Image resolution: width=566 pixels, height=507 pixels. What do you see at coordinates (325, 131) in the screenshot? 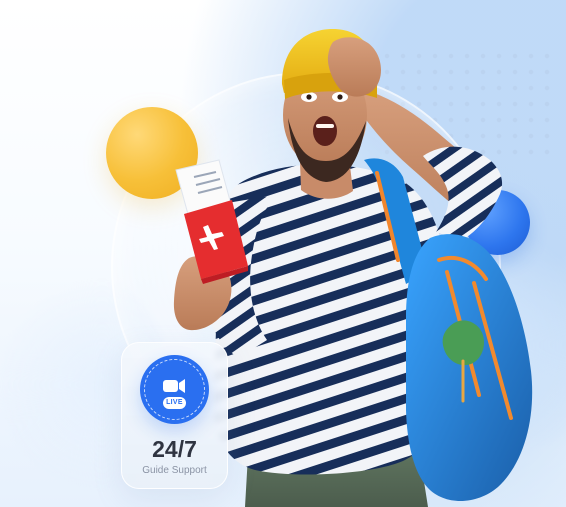
I see `open-mouth` at bounding box center [325, 131].